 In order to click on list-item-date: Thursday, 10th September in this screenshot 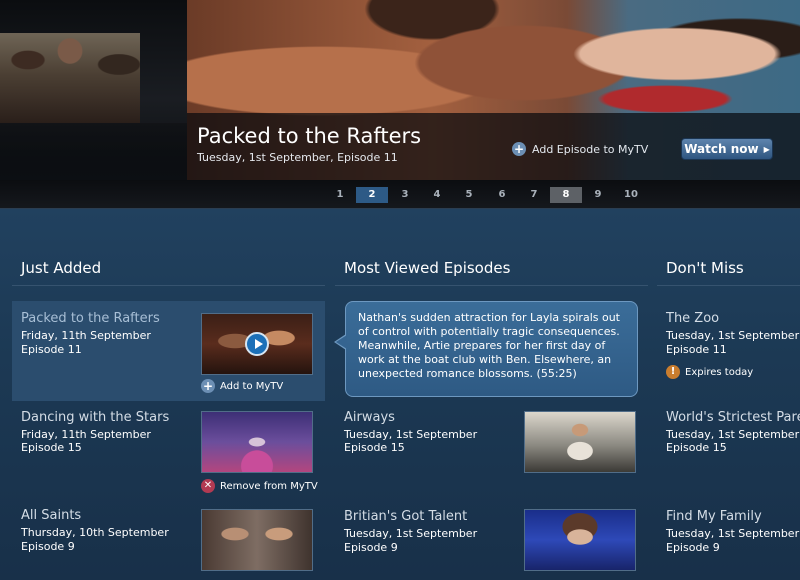, I will do `click(95, 532)`.